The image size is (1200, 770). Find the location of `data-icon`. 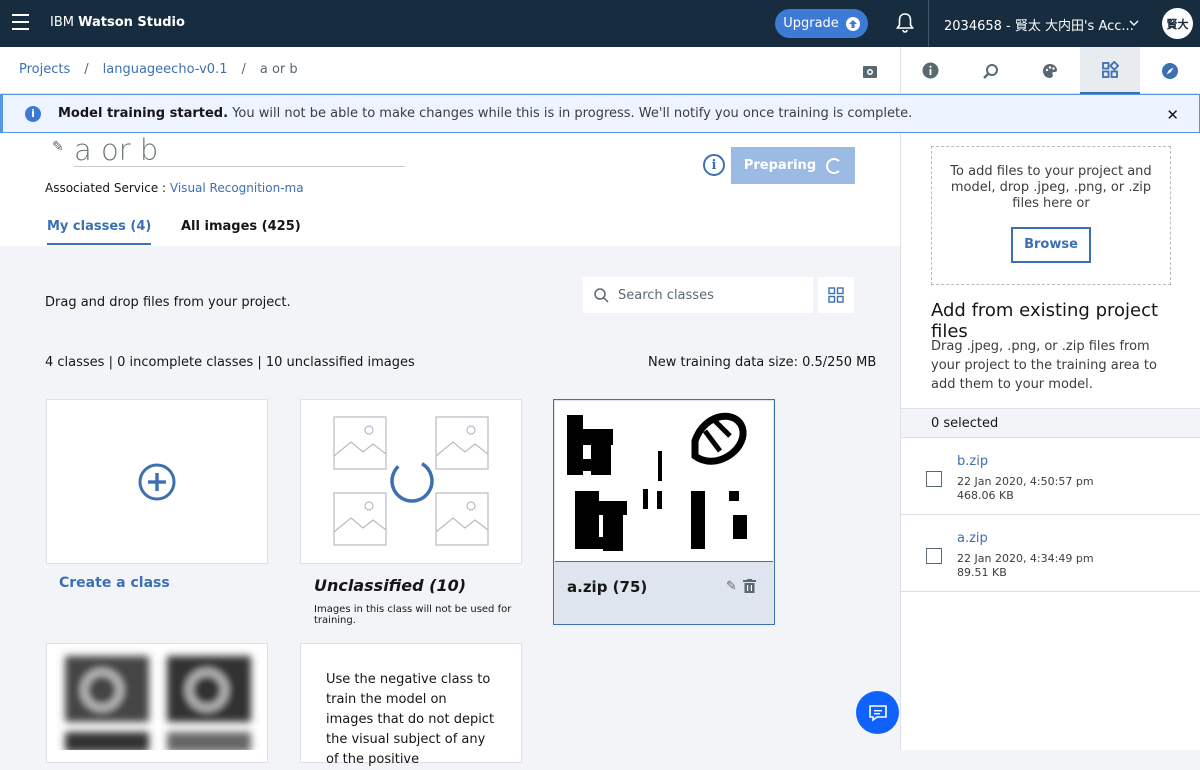

data-icon is located at coordinates (1111, 69).